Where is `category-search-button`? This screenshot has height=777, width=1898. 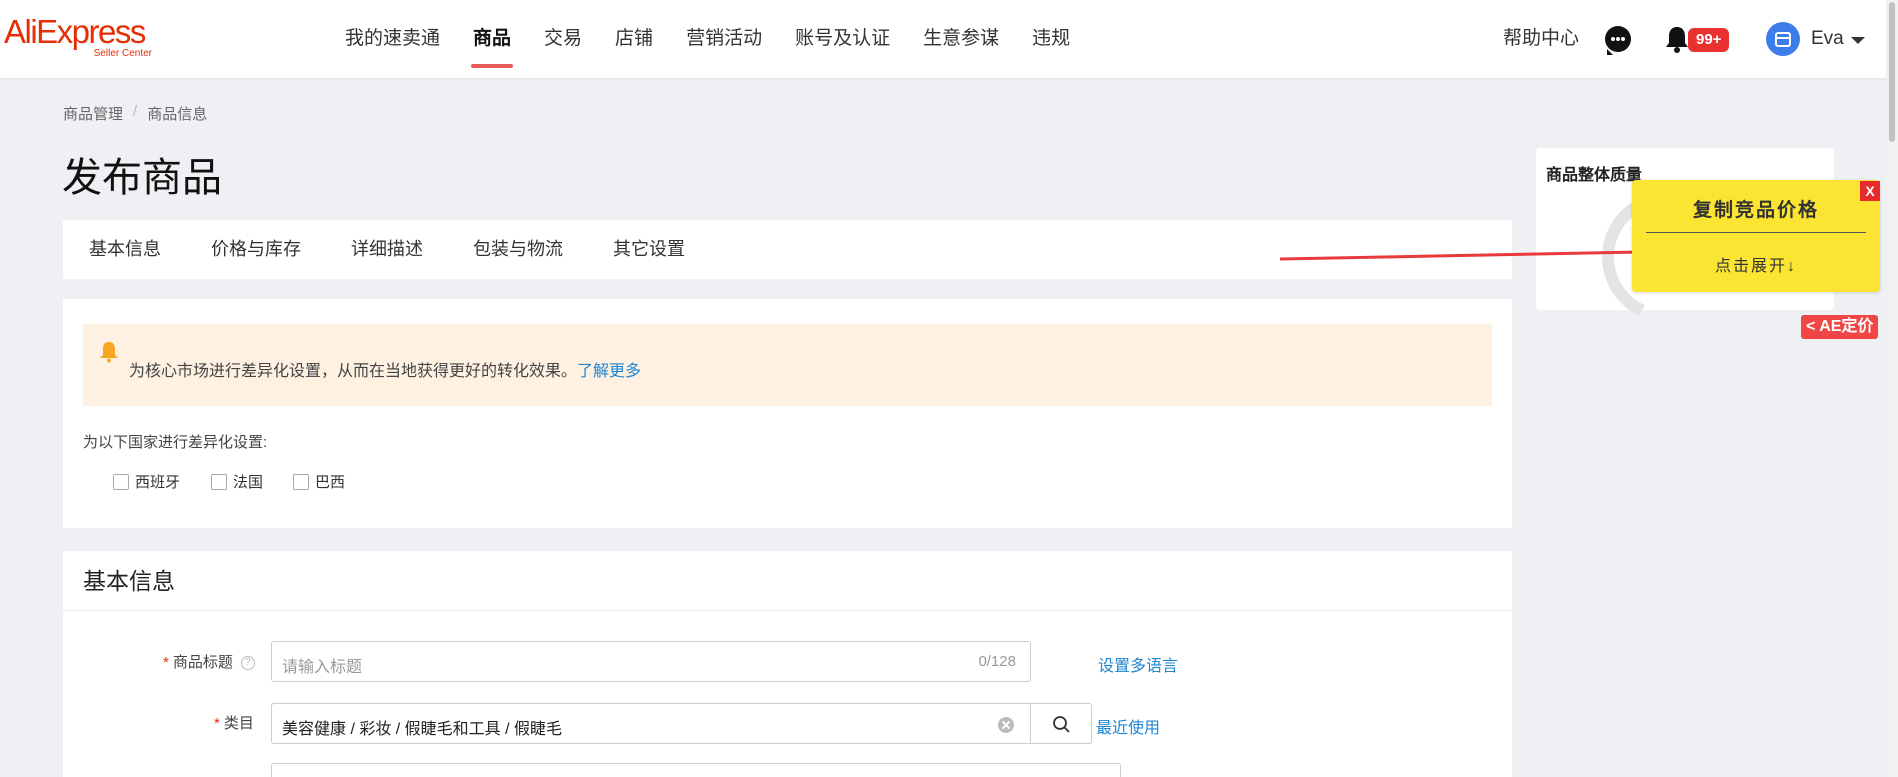 category-search-button is located at coordinates (1061, 723).